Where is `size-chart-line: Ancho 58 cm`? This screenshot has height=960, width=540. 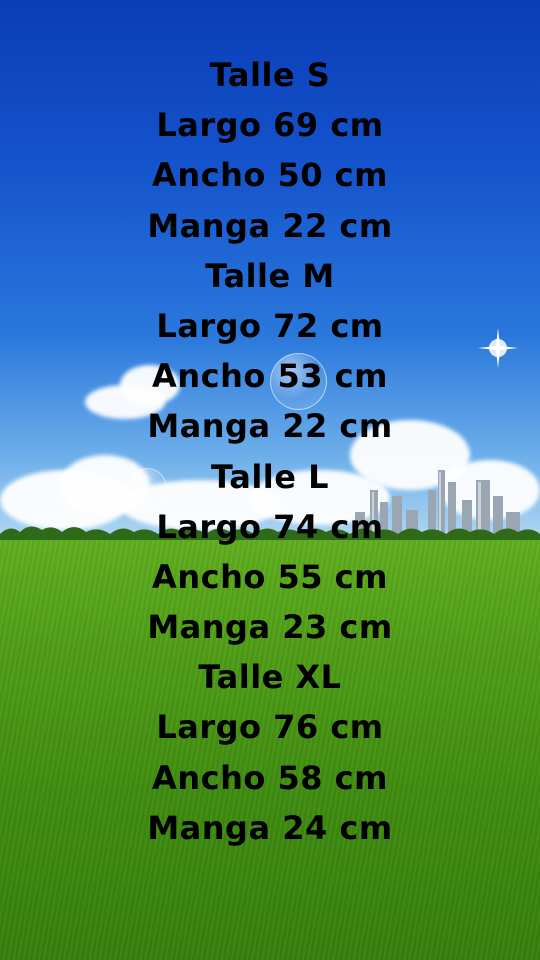 size-chart-line: Ancho 58 cm is located at coordinates (270, 777).